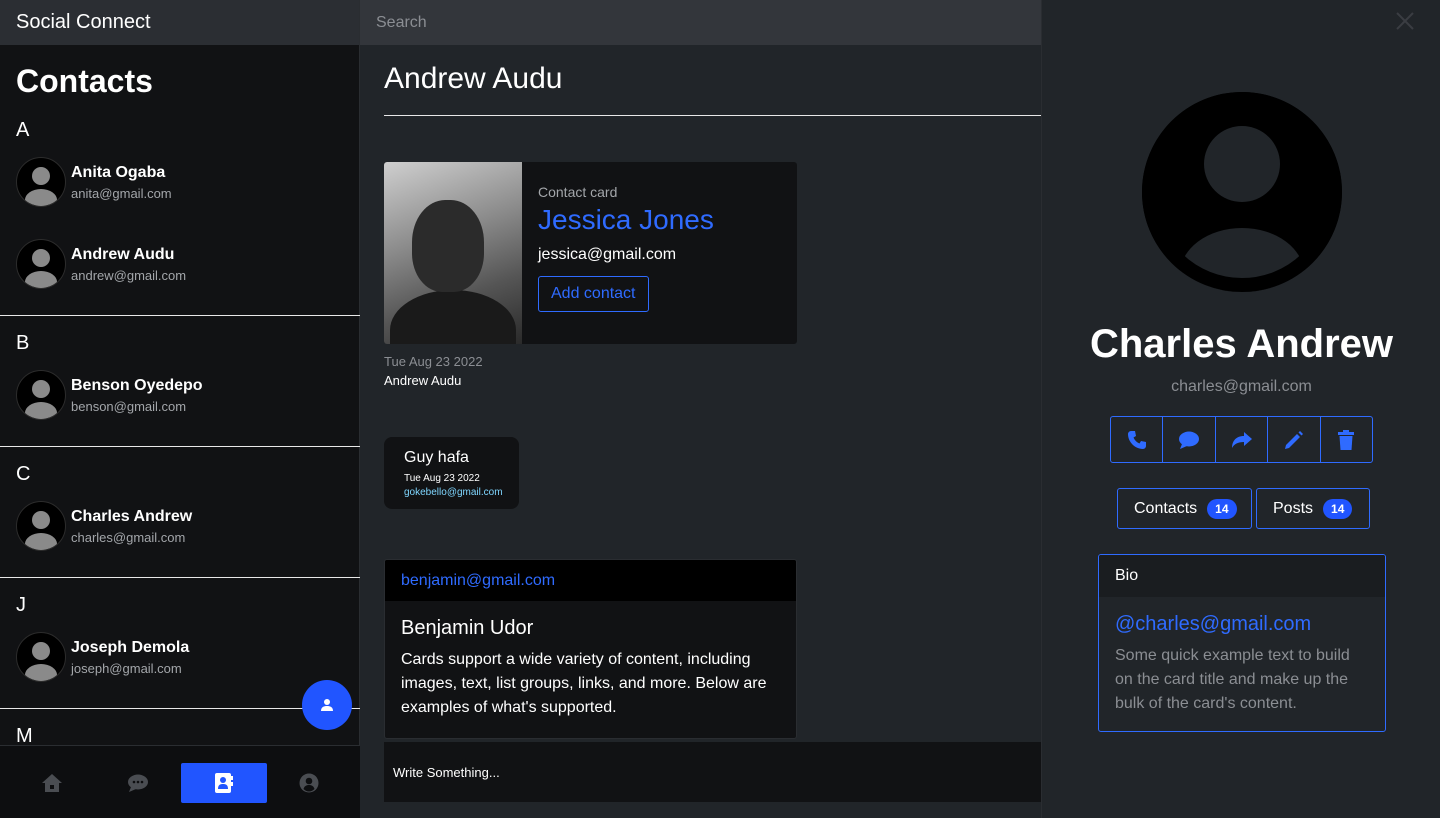 This screenshot has width=1440, height=818. I want to click on nav-home-button, so click(52, 783).